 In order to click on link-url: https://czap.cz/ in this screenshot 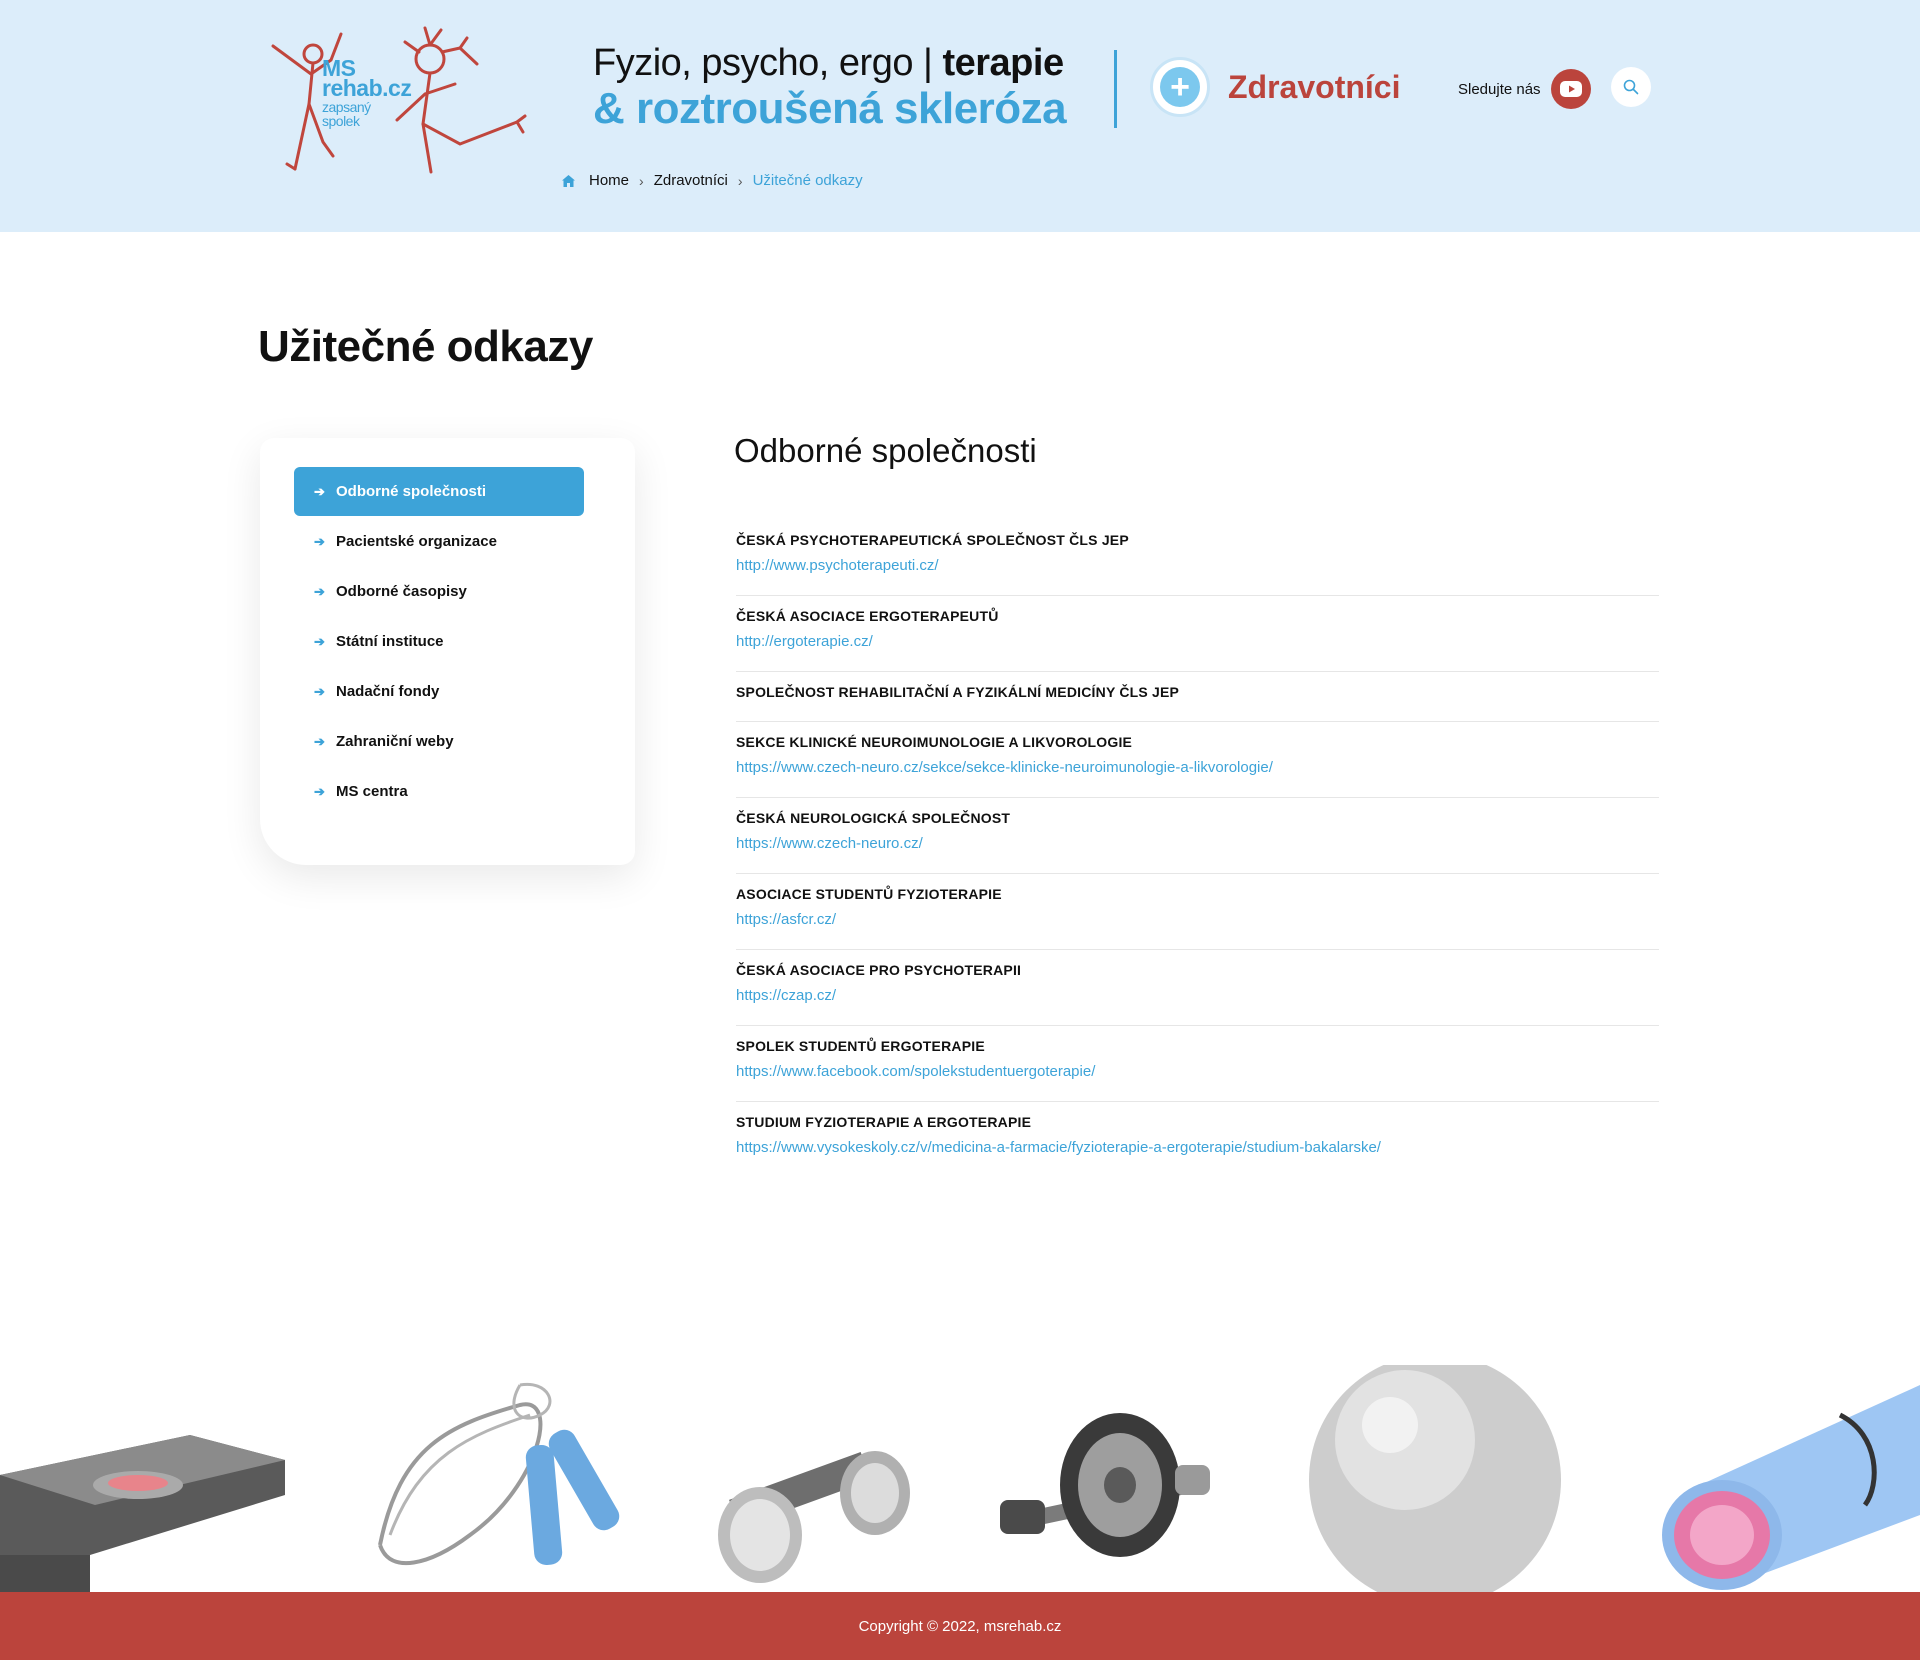, I will do `click(1197, 996)`.